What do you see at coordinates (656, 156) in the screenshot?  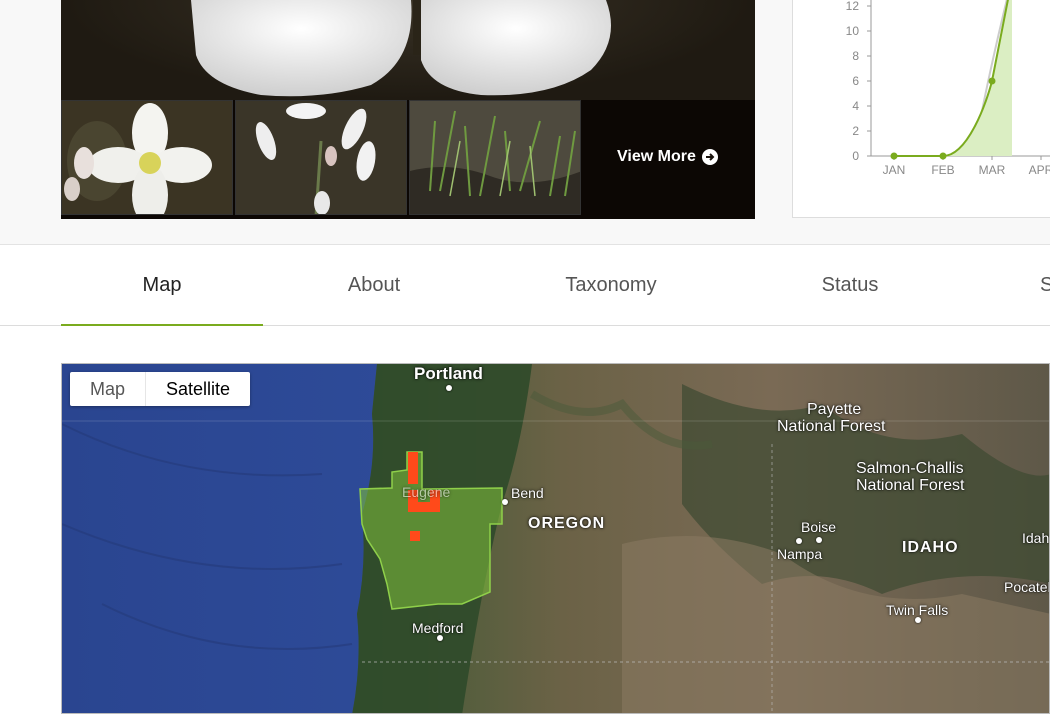 I see `view-more-label: View More` at bounding box center [656, 156].